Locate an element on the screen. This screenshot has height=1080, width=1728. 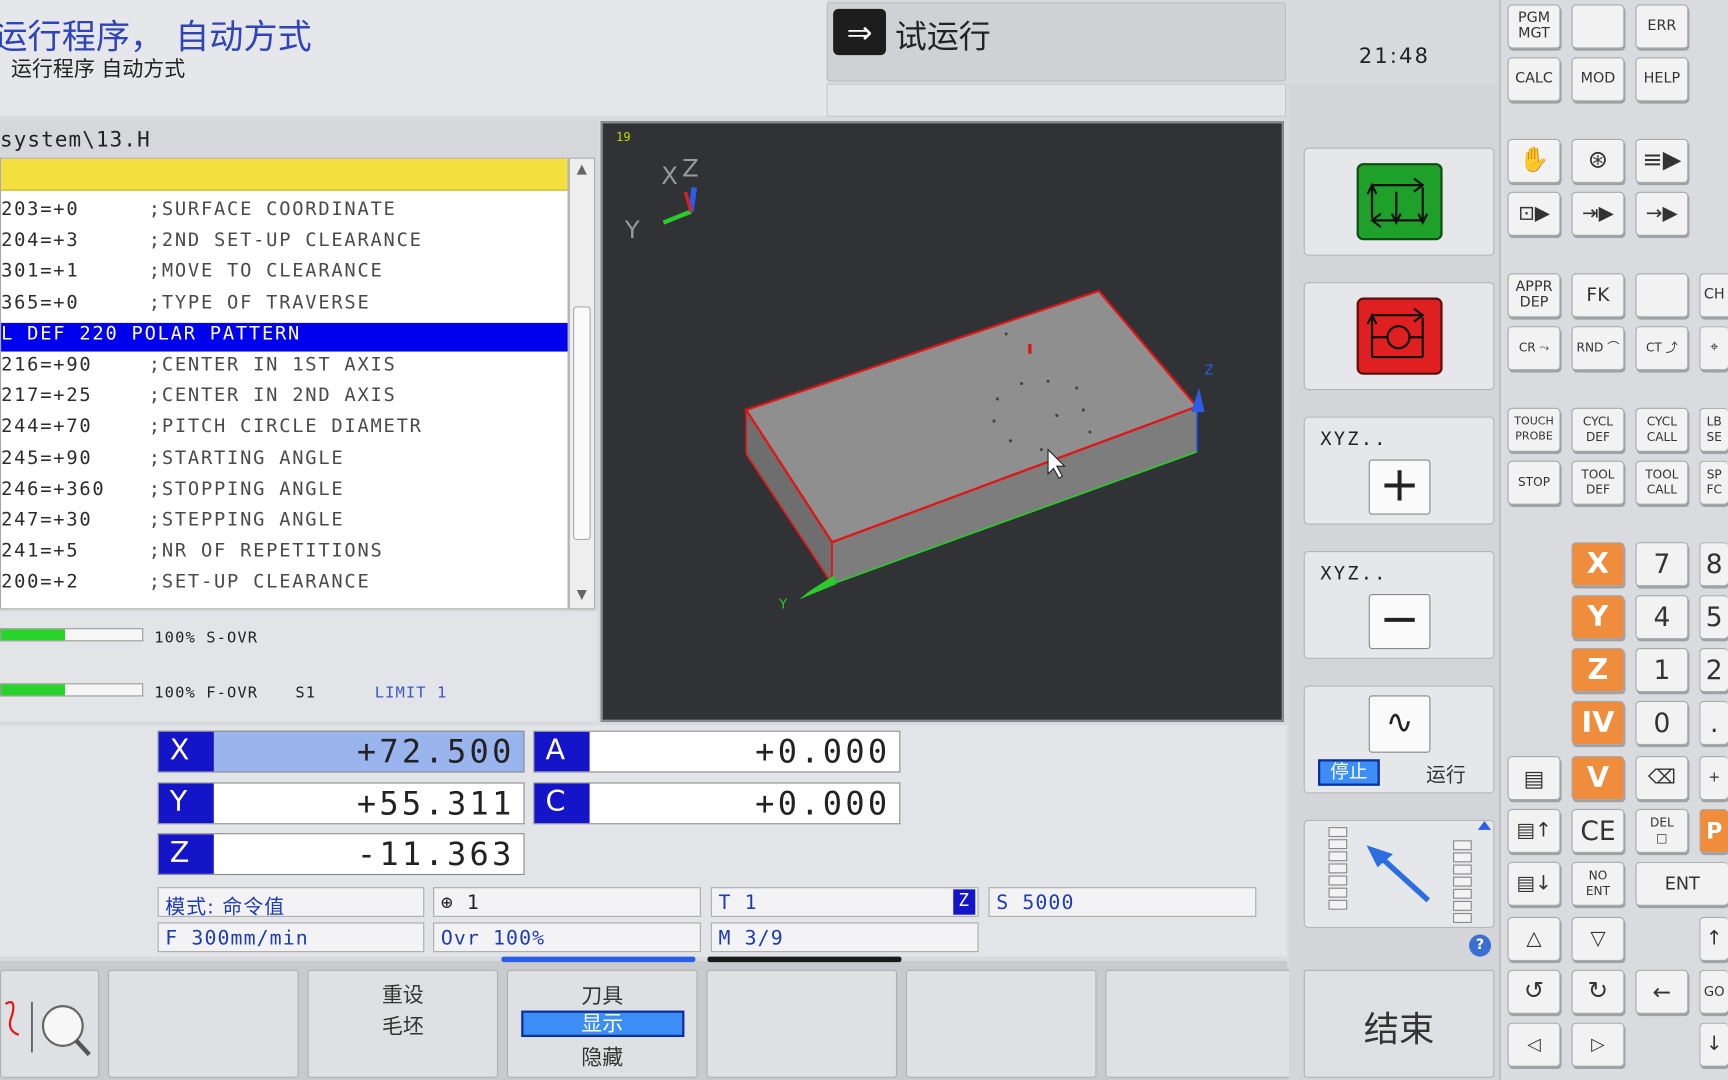
program-line: 245=+90 ;STARTING ANGLE is located at coordinates (284, 461).